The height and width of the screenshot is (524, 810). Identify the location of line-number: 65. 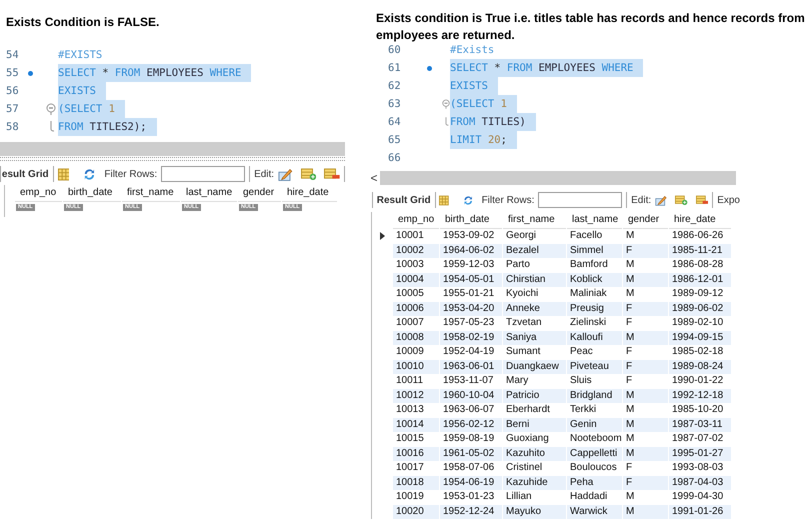
(394, 140).